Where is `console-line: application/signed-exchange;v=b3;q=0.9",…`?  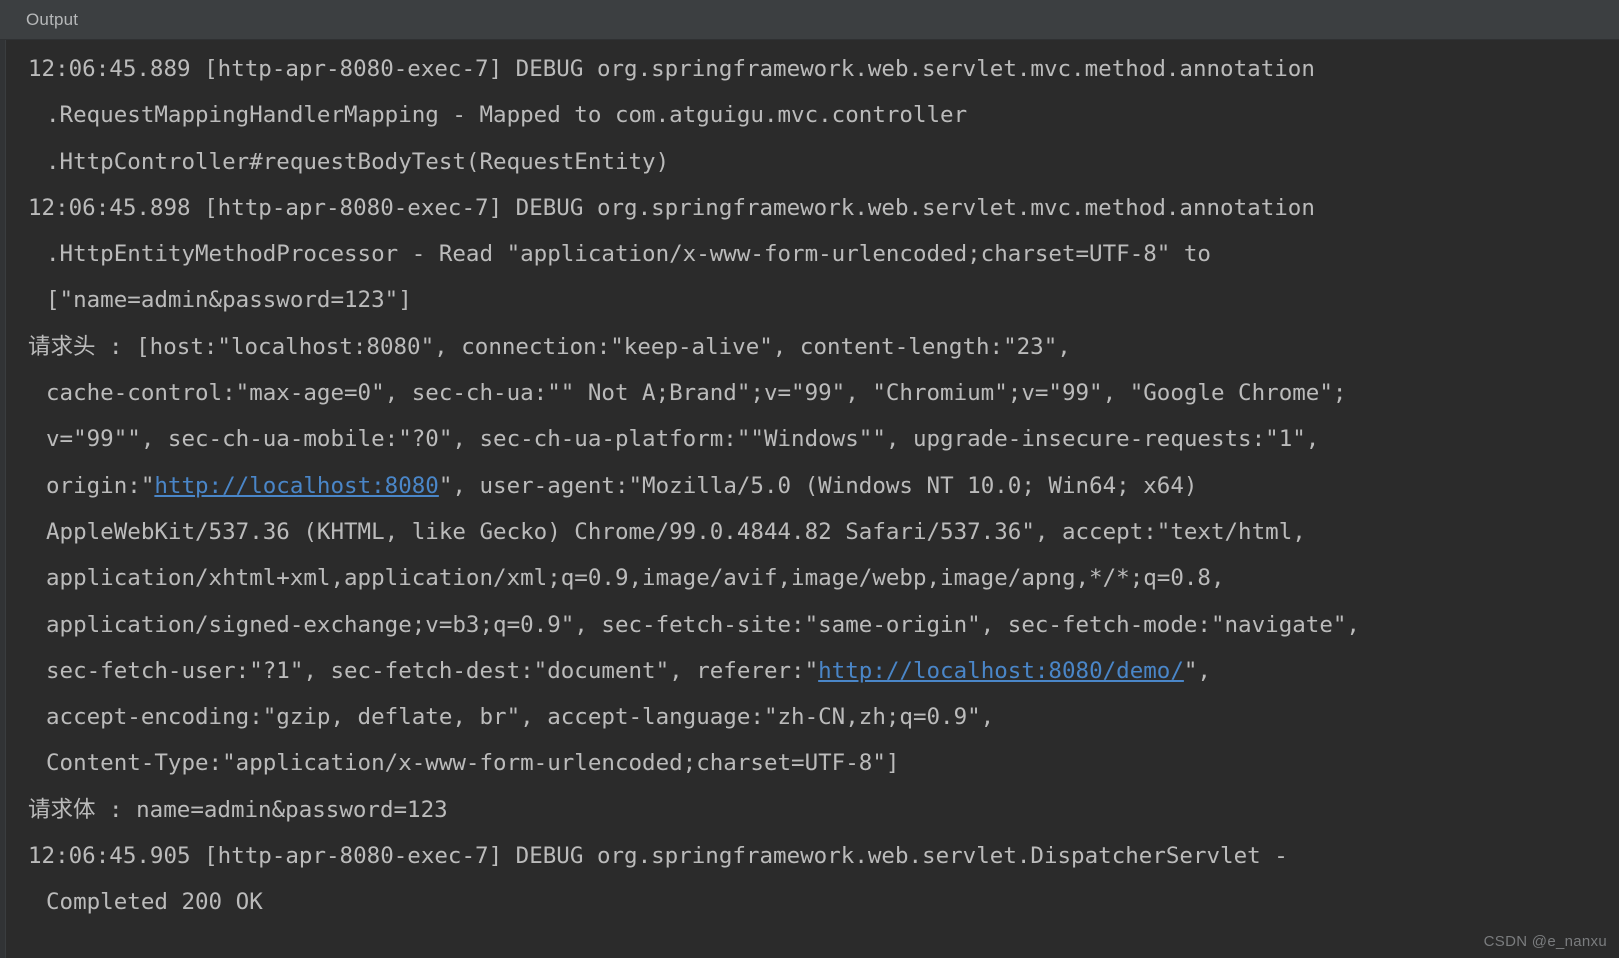 console-line: application/signed-exchange;v=b3;q=0.9",… is located at coordinates (812, 625).